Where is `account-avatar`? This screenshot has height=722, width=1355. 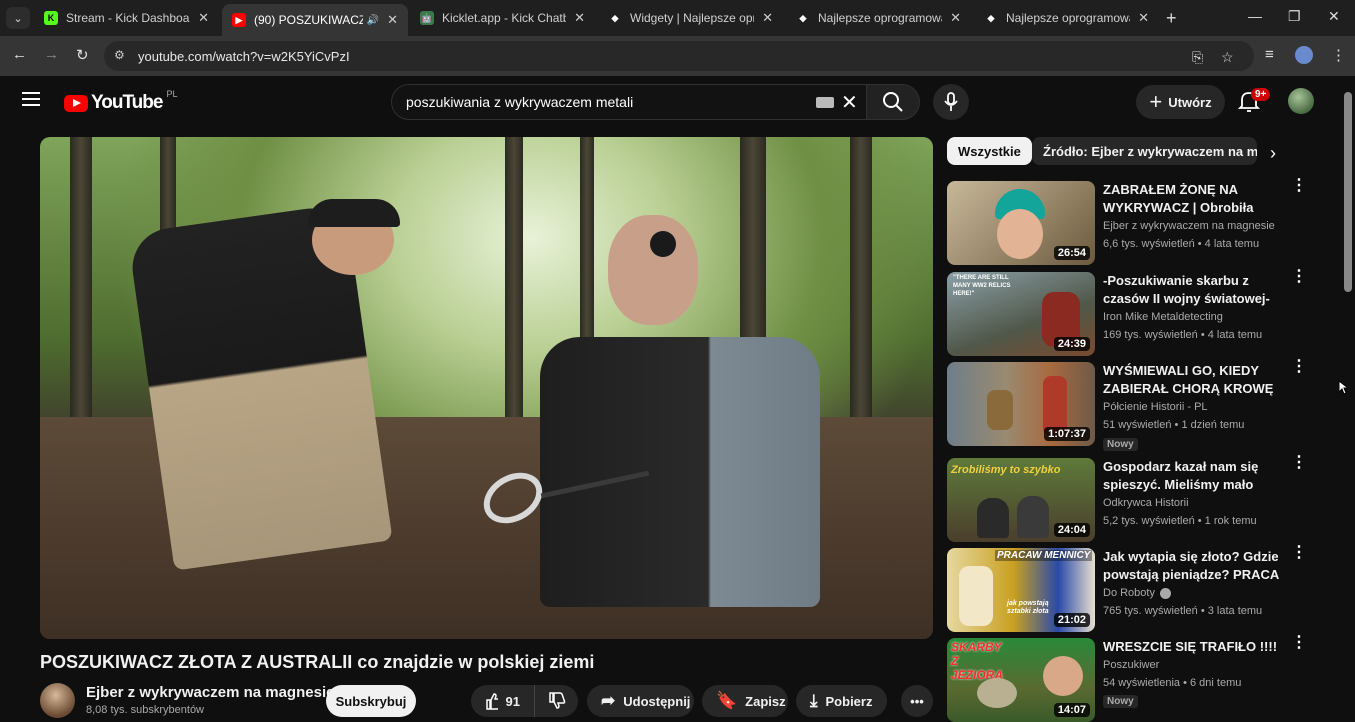 account-avatar is located at coordinates (1301, 101).